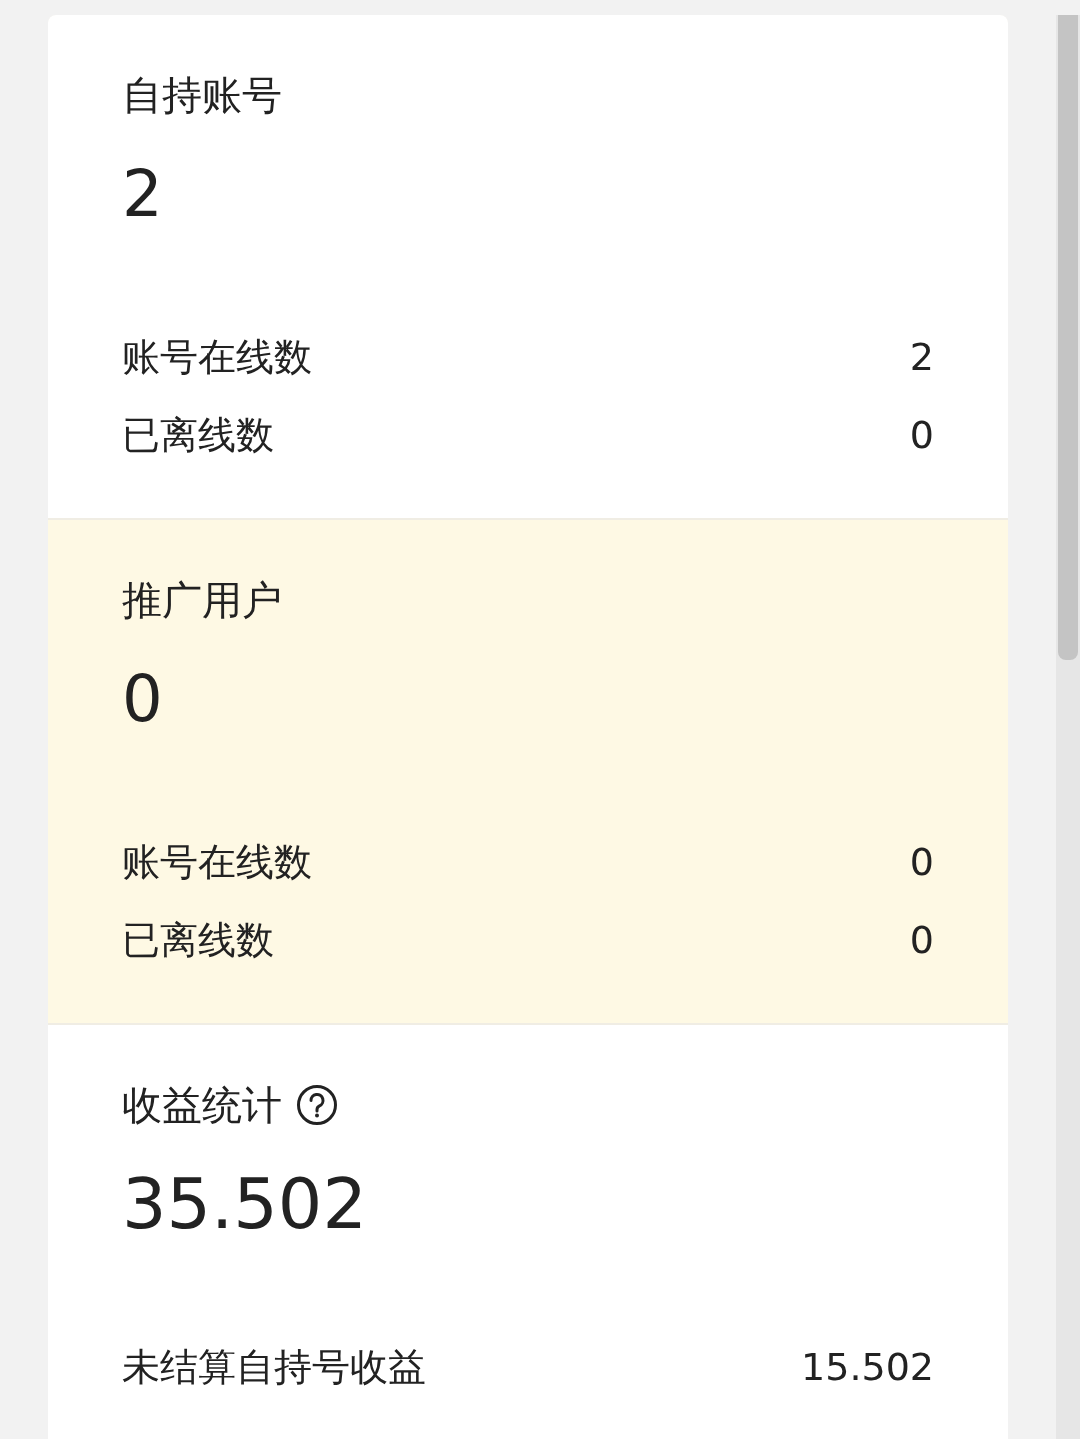 This screenshot has width=1080, height=1439. I want to click on stat-label: 未结算自持号收益, so click(274, 1367).